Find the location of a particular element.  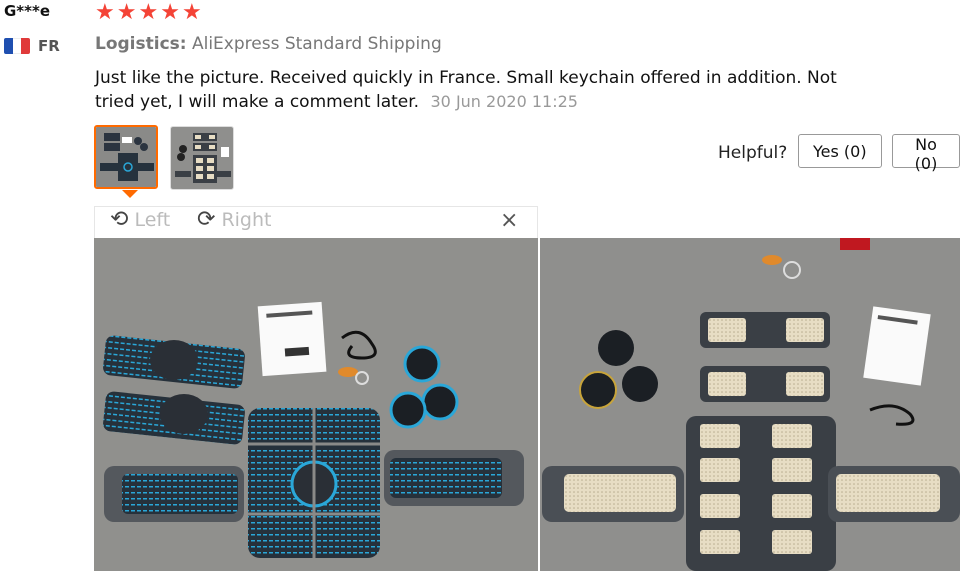

helpful-yes-button: Yes (0) is located at coordinates (840, 151).